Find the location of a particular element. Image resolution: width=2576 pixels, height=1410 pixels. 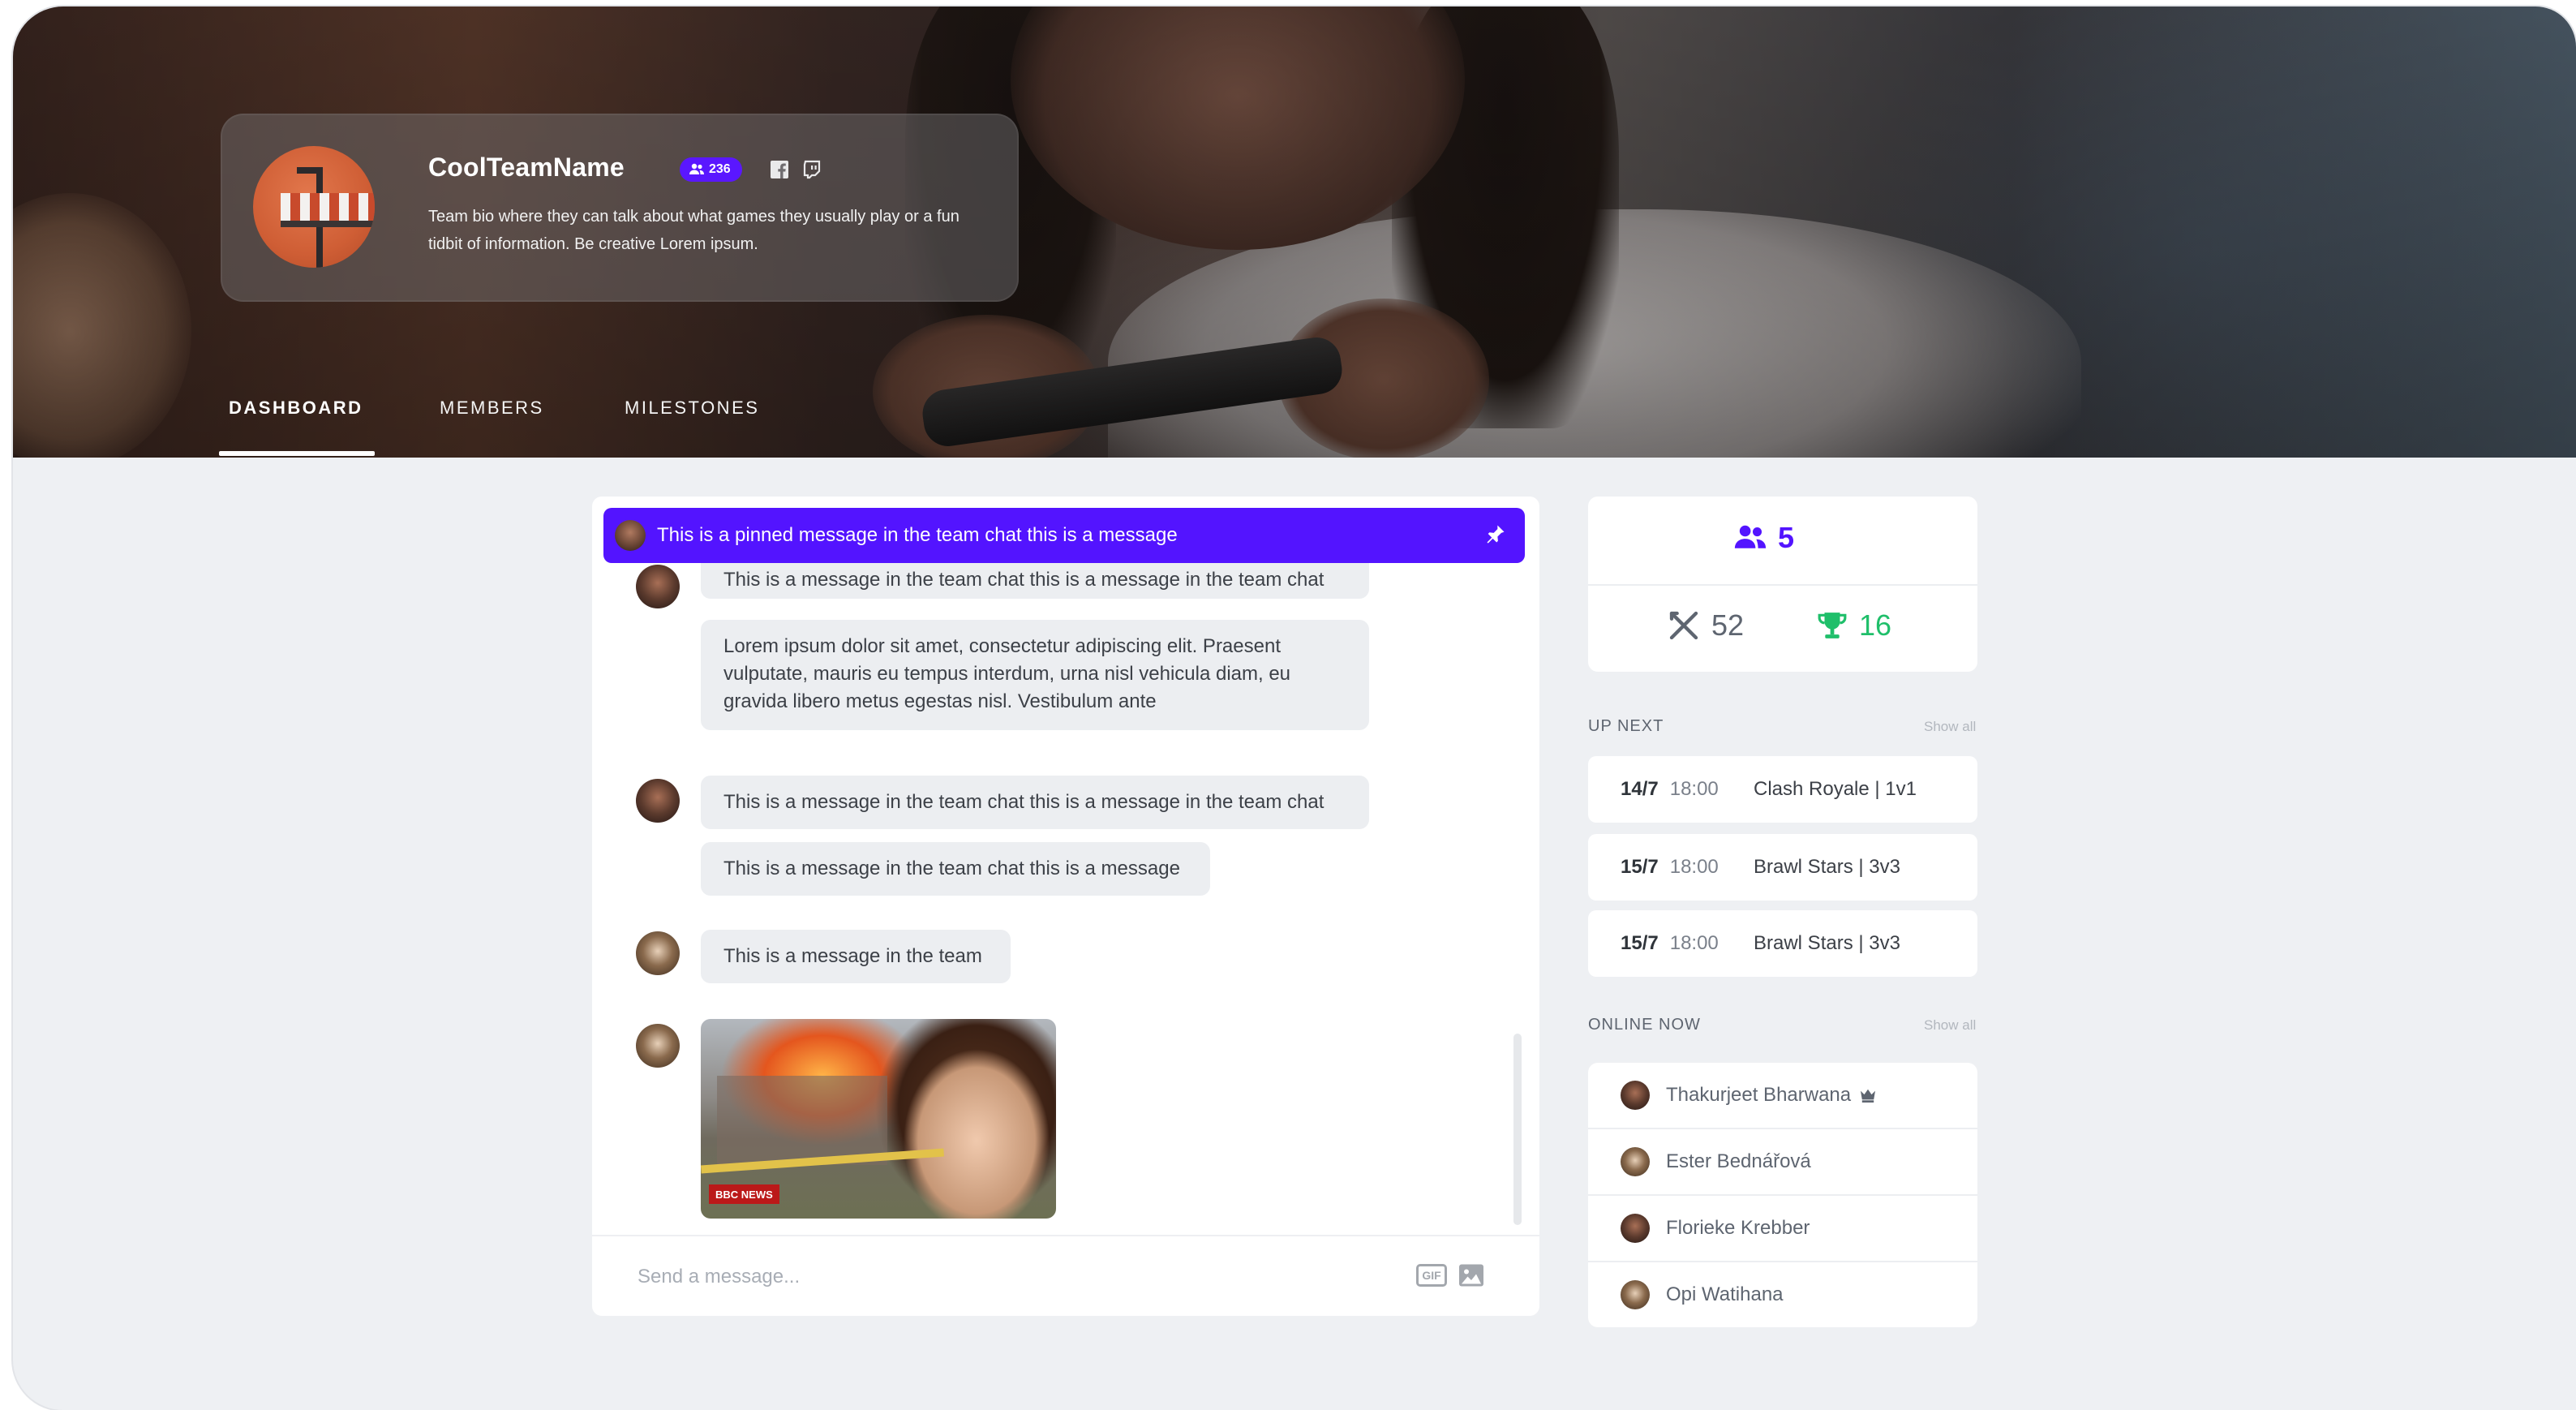

gif-button: GIF is located at coordinates (1431, 1275).